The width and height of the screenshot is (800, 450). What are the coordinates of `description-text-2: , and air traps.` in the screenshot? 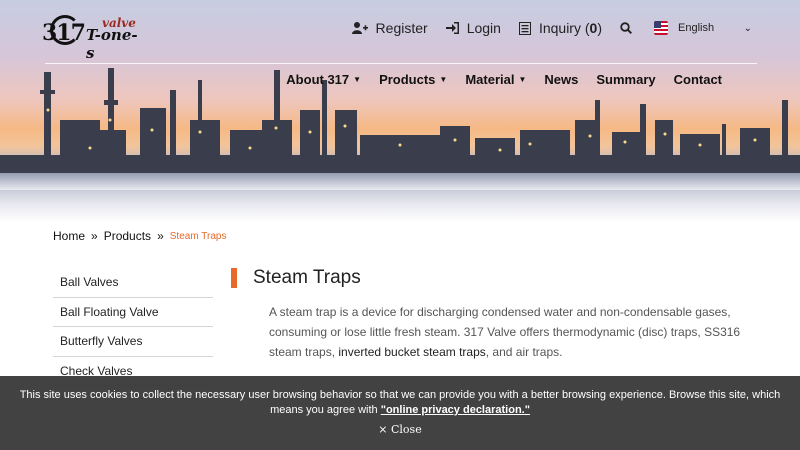 It's located at (524, 352).